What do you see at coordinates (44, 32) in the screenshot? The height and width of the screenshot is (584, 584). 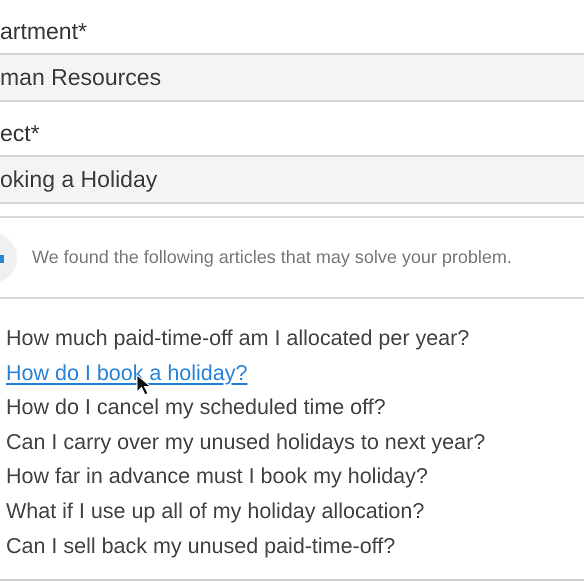 I see `field-label: artment*` at bounding box center [44, 32].